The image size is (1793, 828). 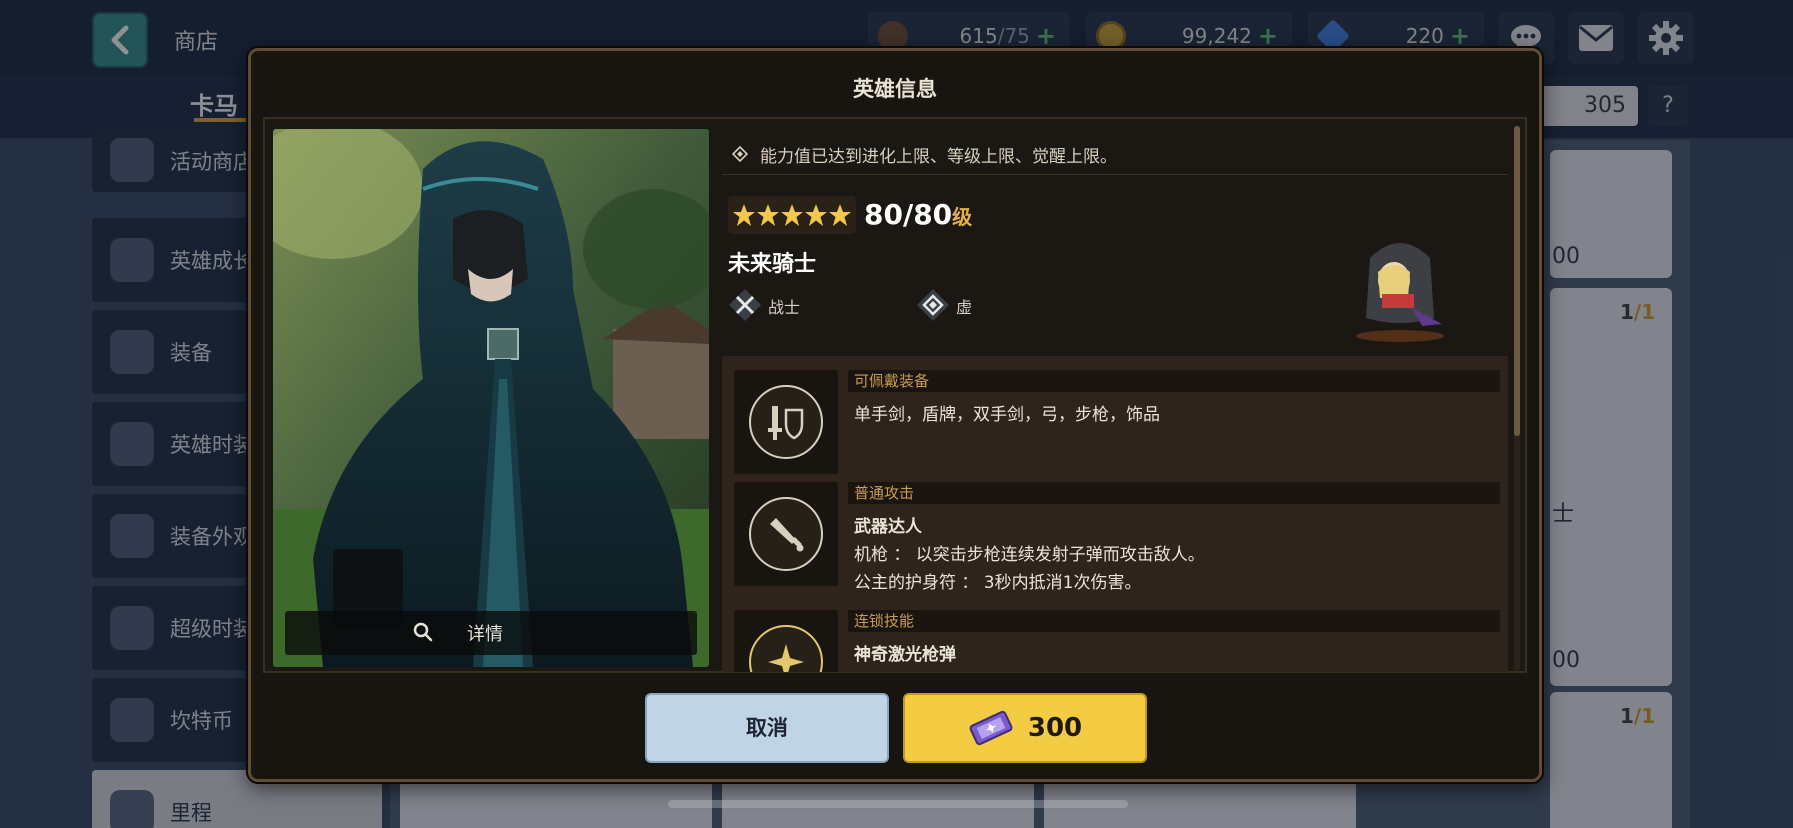 I want to click on skill-header: 普通攻击, so click(x=1174, y=493).